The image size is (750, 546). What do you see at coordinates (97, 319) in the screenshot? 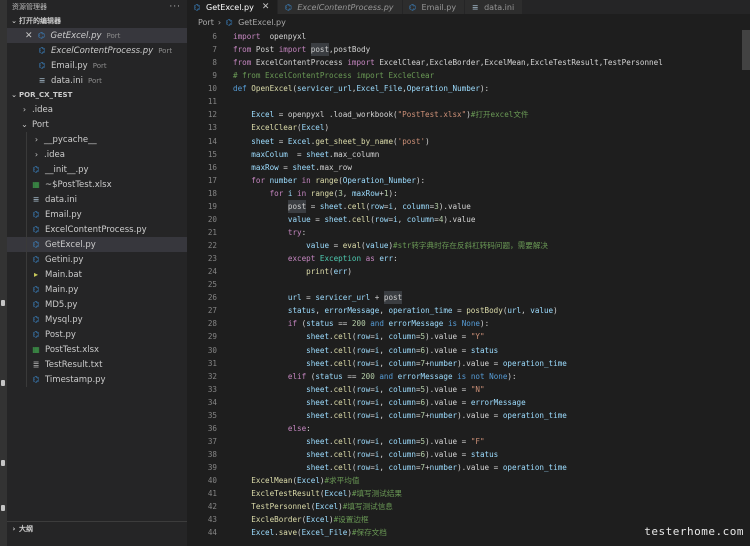
I see `file-item: ⌬ Mysql.py` at bounding box center [97, 319].